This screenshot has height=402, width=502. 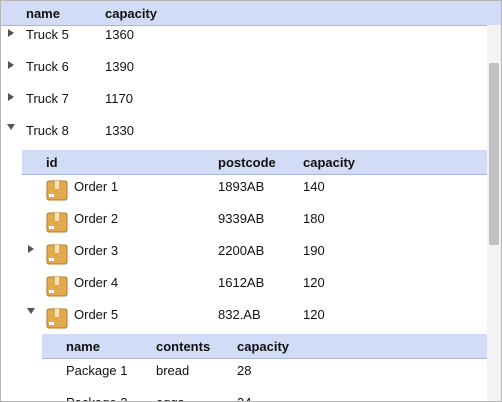 What do you see at coordinates (314, 218) in the screenshot?
I see `order-capacity: 180` at bounding box center [314, 218].